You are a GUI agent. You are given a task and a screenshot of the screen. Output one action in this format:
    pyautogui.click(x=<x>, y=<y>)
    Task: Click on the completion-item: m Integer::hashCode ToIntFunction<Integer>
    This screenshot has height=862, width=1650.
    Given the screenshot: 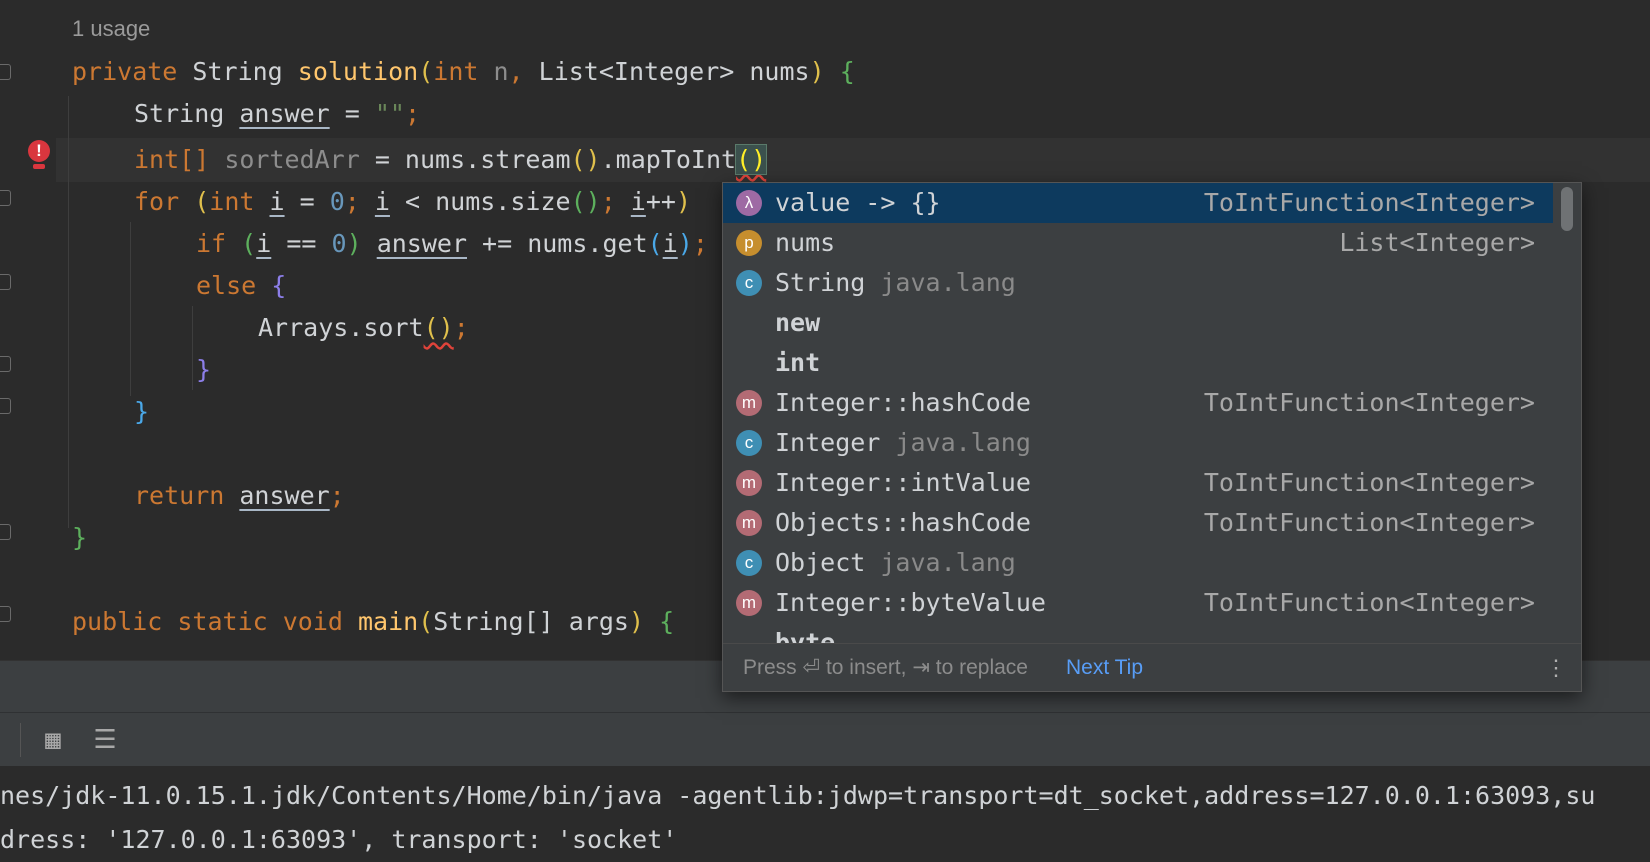 What is the action you would take?
    pyautogui.click(x=1138, y=403)
    